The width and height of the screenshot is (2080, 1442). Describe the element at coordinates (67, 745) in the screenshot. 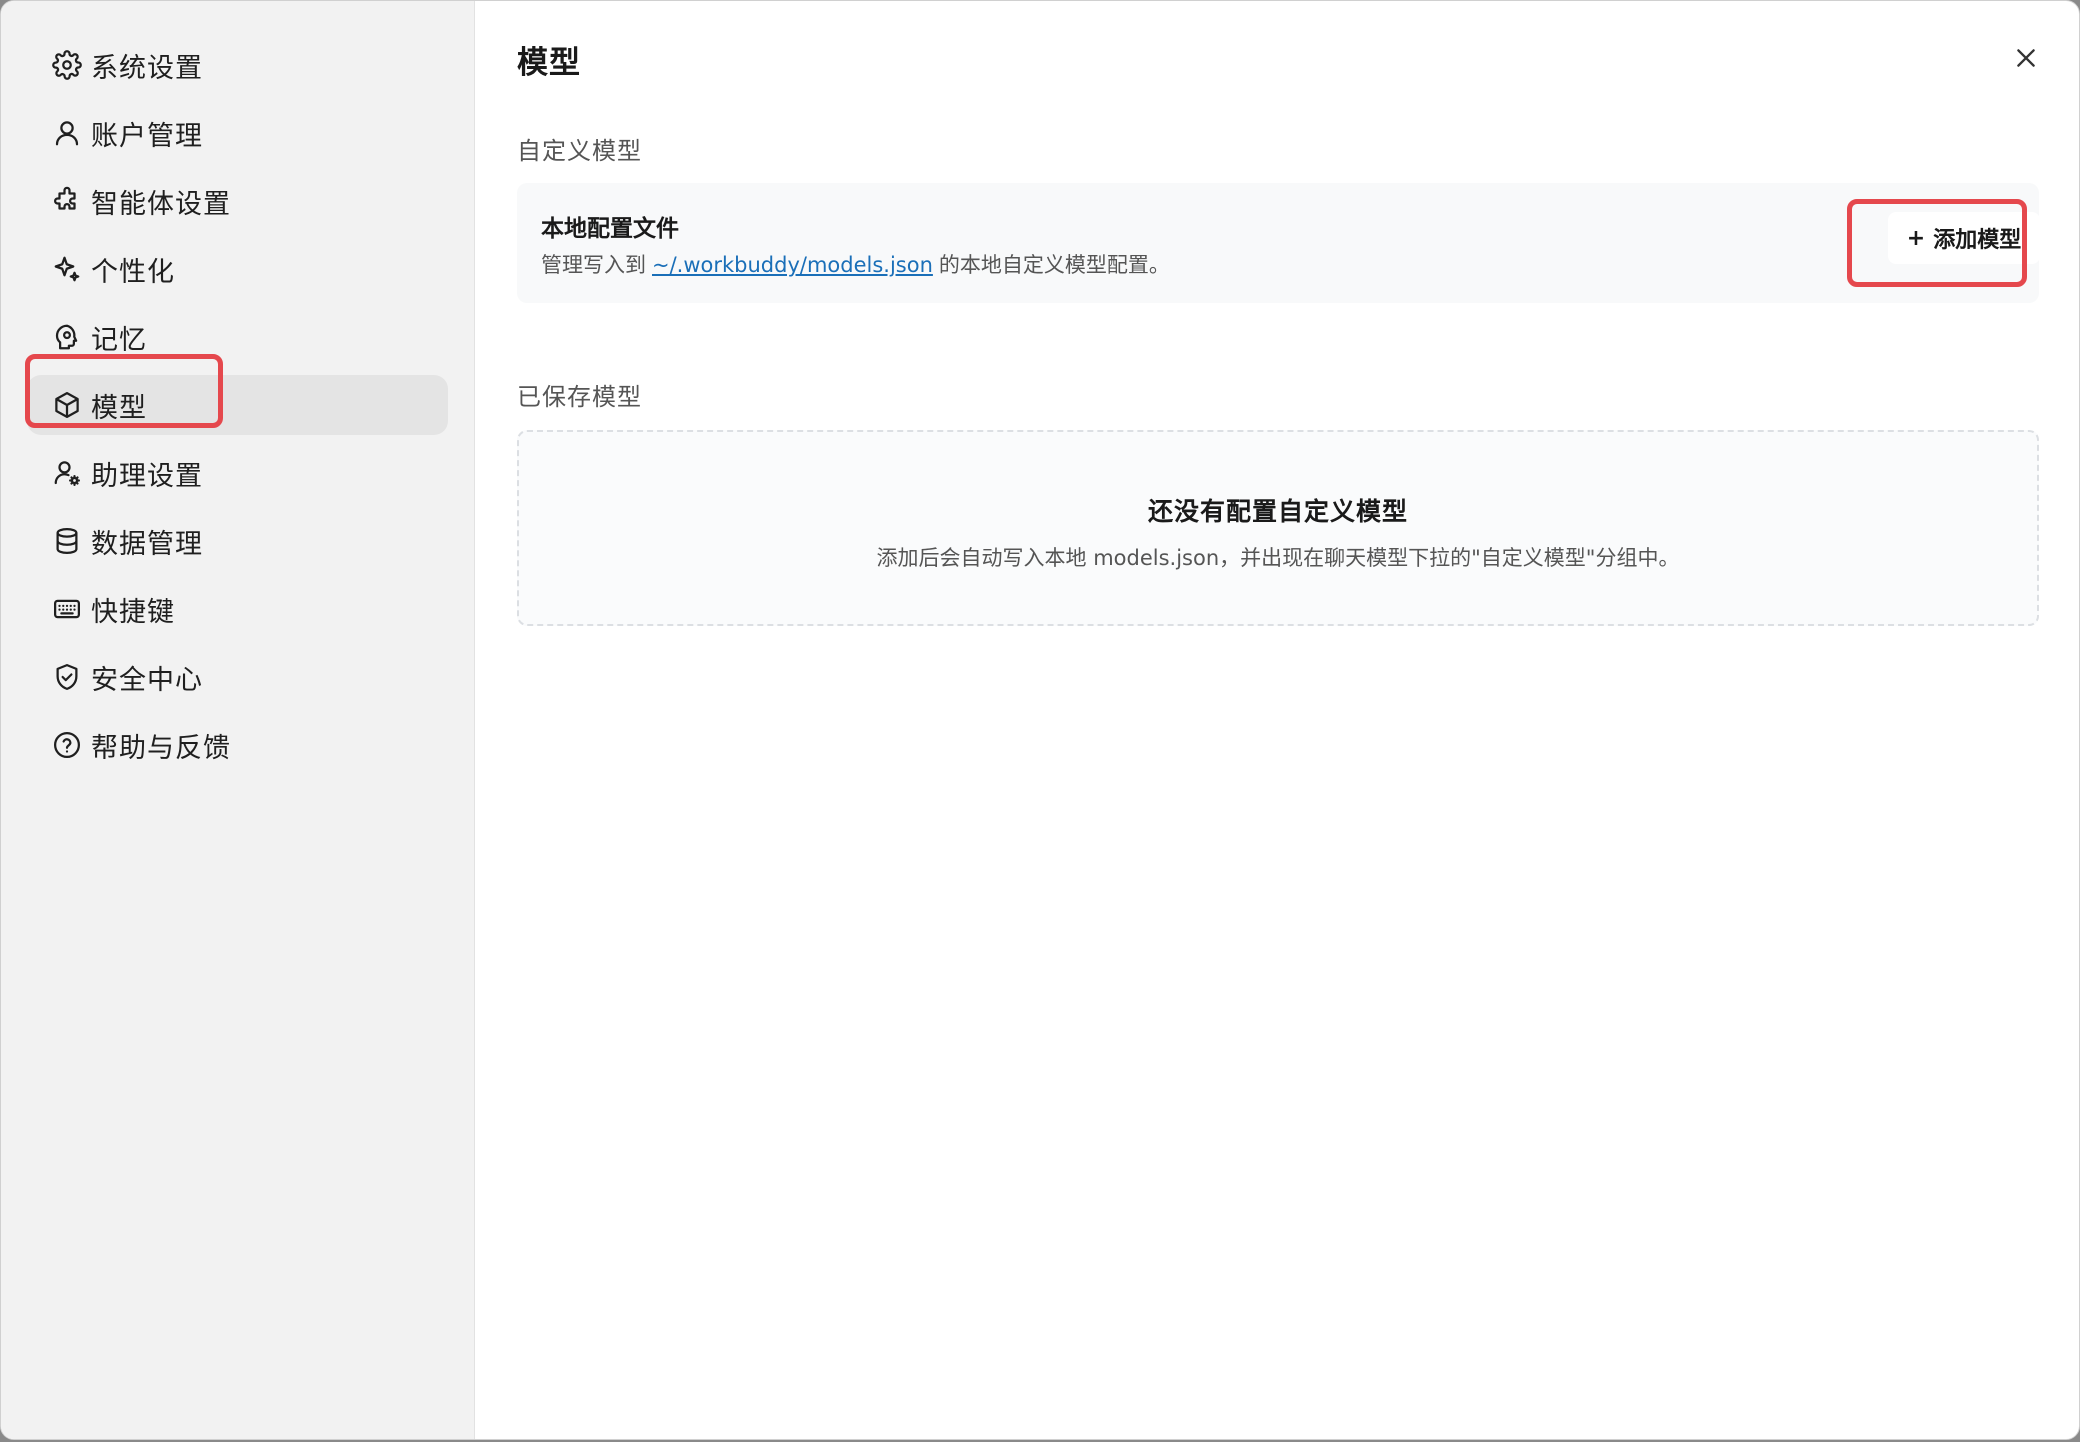

I see `help-circle-icon` at that location.